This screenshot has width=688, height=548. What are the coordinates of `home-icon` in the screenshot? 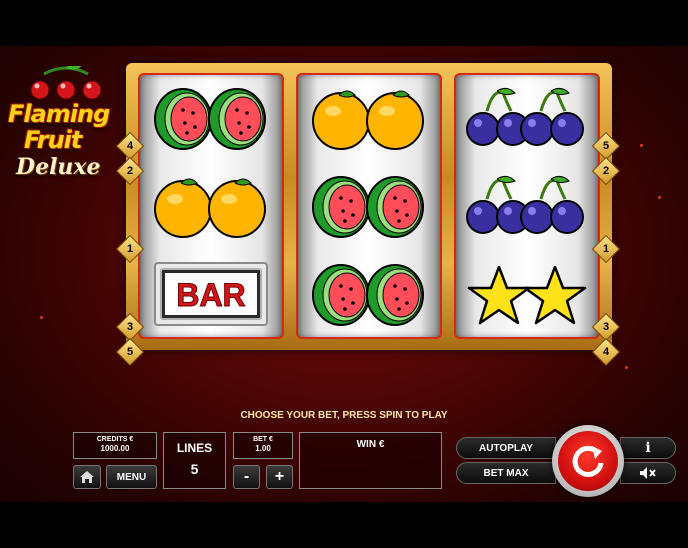 It's located at (87, 477).